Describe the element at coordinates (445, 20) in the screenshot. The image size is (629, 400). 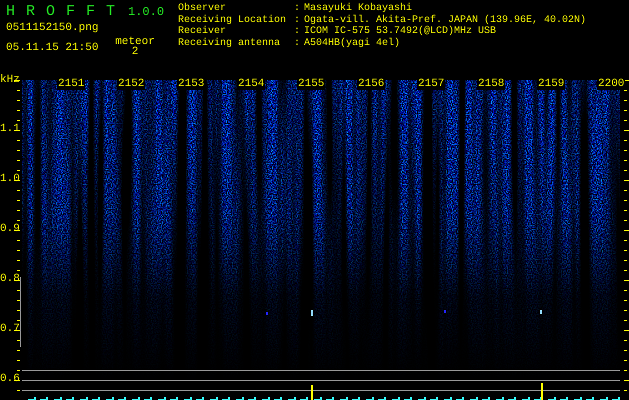
I see `info-value: Ogata-vill. Akita-Pref. JAPAN (139.96E, 40.02N)` at that location.